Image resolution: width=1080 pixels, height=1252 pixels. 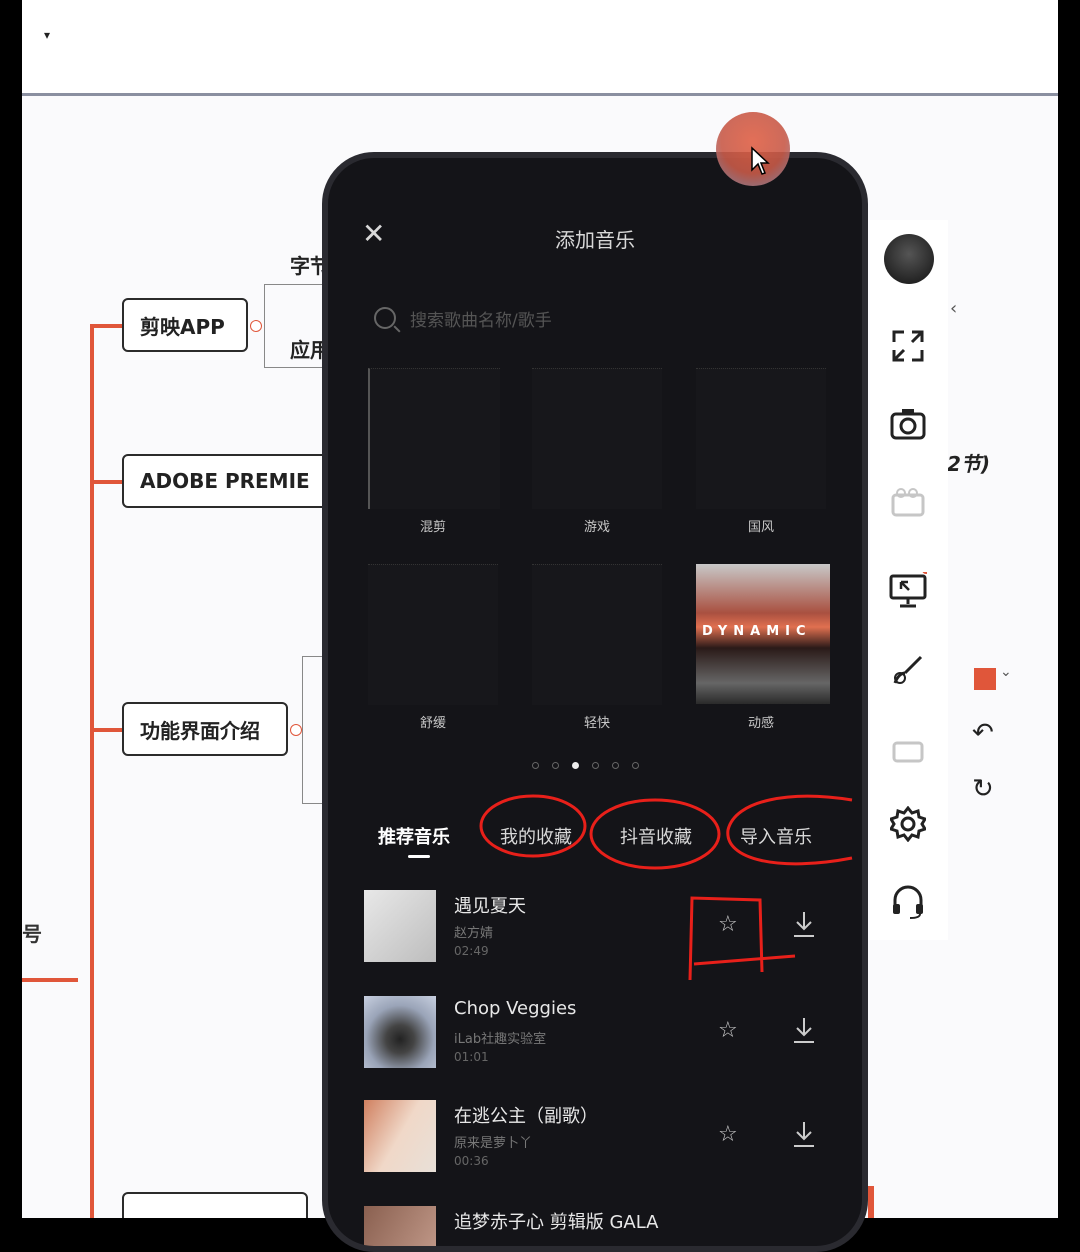 I want to click on screen-share-icon, so click(x=908, y=590).